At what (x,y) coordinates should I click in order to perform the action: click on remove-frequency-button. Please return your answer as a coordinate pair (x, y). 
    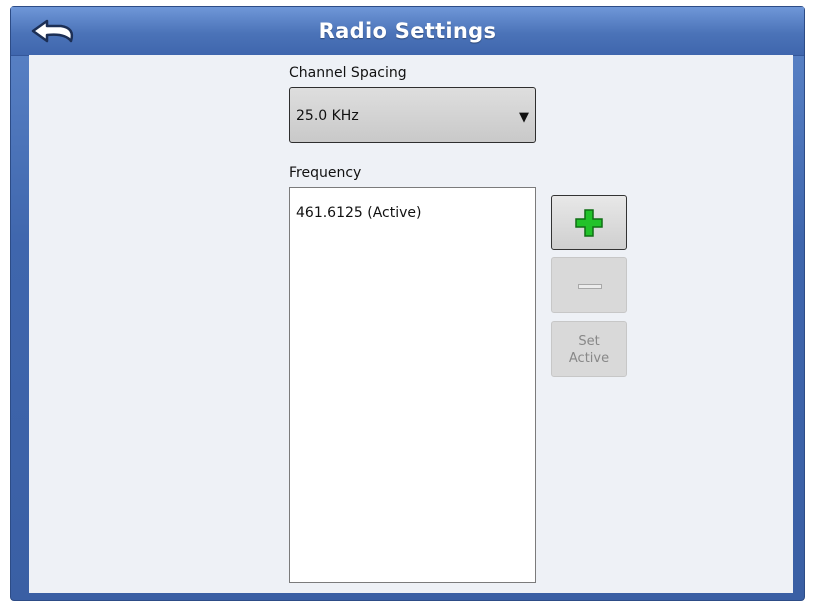
    Looking at the image, I should click on (589, 285).